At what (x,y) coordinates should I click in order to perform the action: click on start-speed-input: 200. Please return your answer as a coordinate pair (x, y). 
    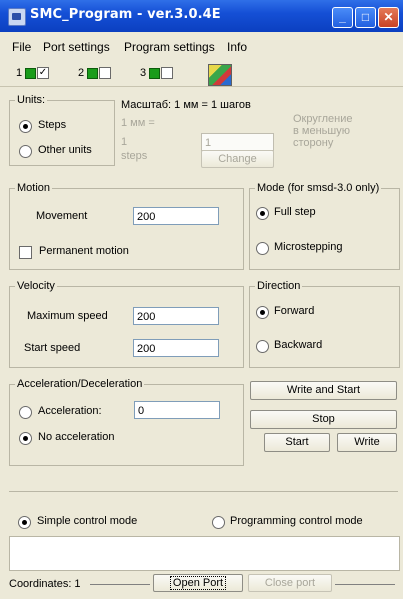
    Looking at the image, I should click on (176, 348).